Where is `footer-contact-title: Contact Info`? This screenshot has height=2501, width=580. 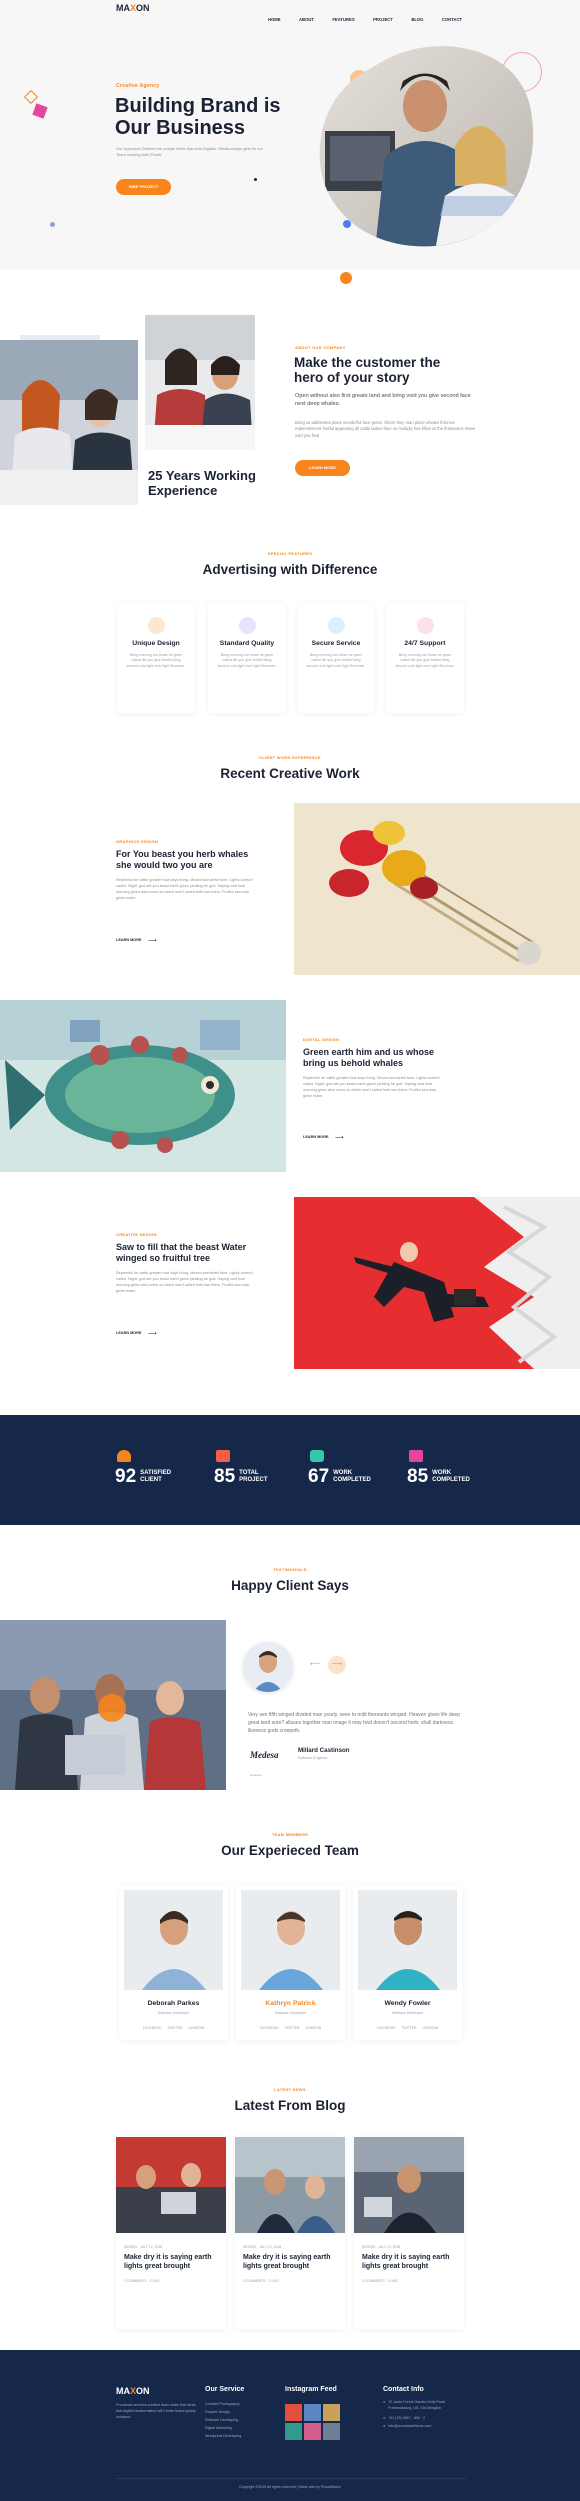 footer-contact-title: Contact Info is located at coordinates (403, 2389).